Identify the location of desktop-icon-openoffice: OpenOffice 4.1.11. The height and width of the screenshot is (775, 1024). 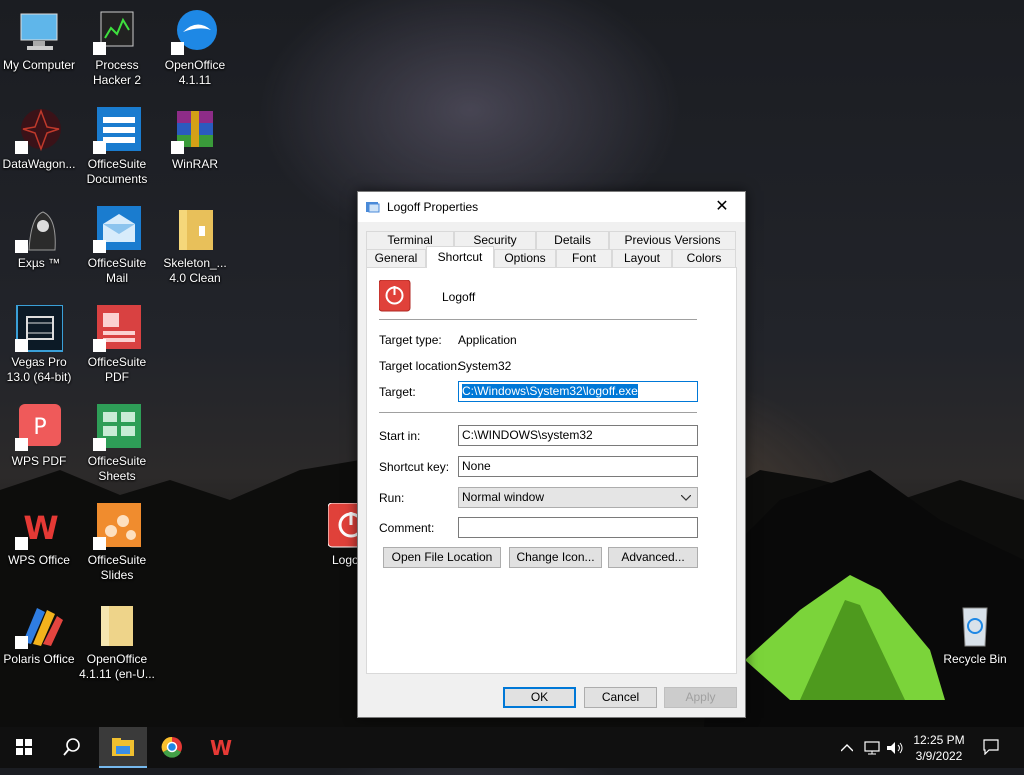
(195, 48).